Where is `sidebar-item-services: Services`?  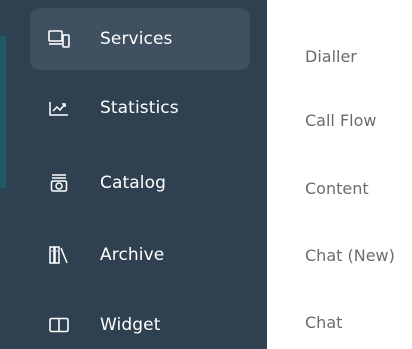
sidebar-item-services: Services is located at coordinates (140, 39).